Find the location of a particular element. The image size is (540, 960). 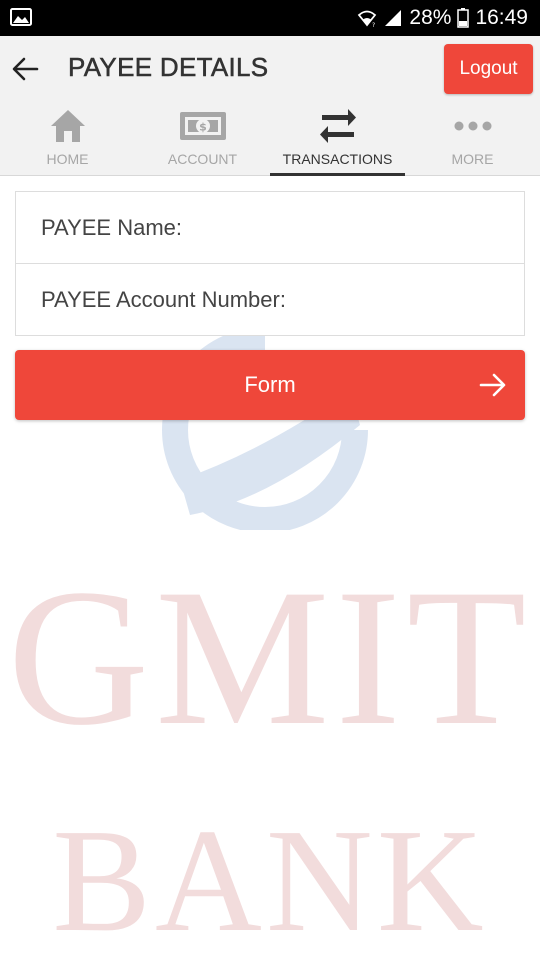

tab-transactions-label: TRANSACTIONS is located at coordinates (337, 159).